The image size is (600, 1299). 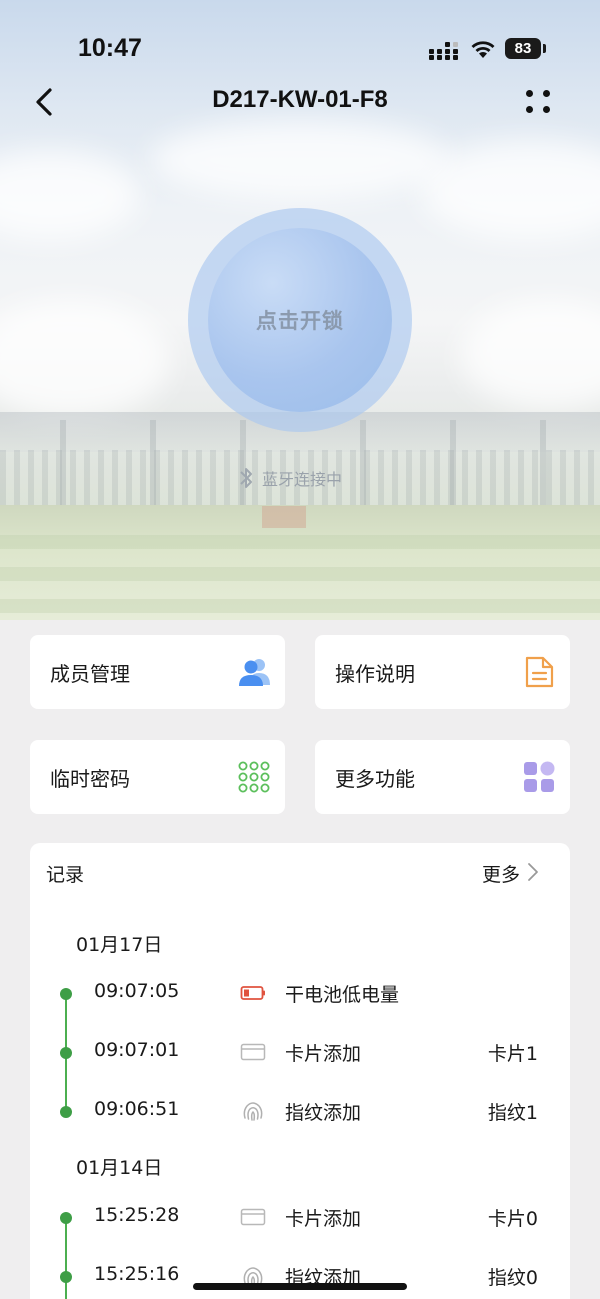 I want to click on record-row: 09:06:51 指纹添加 指纹1, so click(x=300, y=1111).